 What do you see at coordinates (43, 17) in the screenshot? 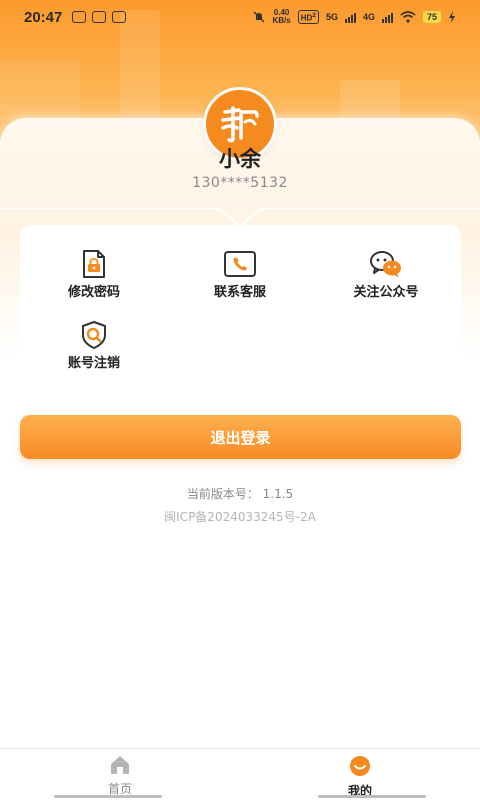
I see `status-time: 20:47` at bounding box center [43, 17].